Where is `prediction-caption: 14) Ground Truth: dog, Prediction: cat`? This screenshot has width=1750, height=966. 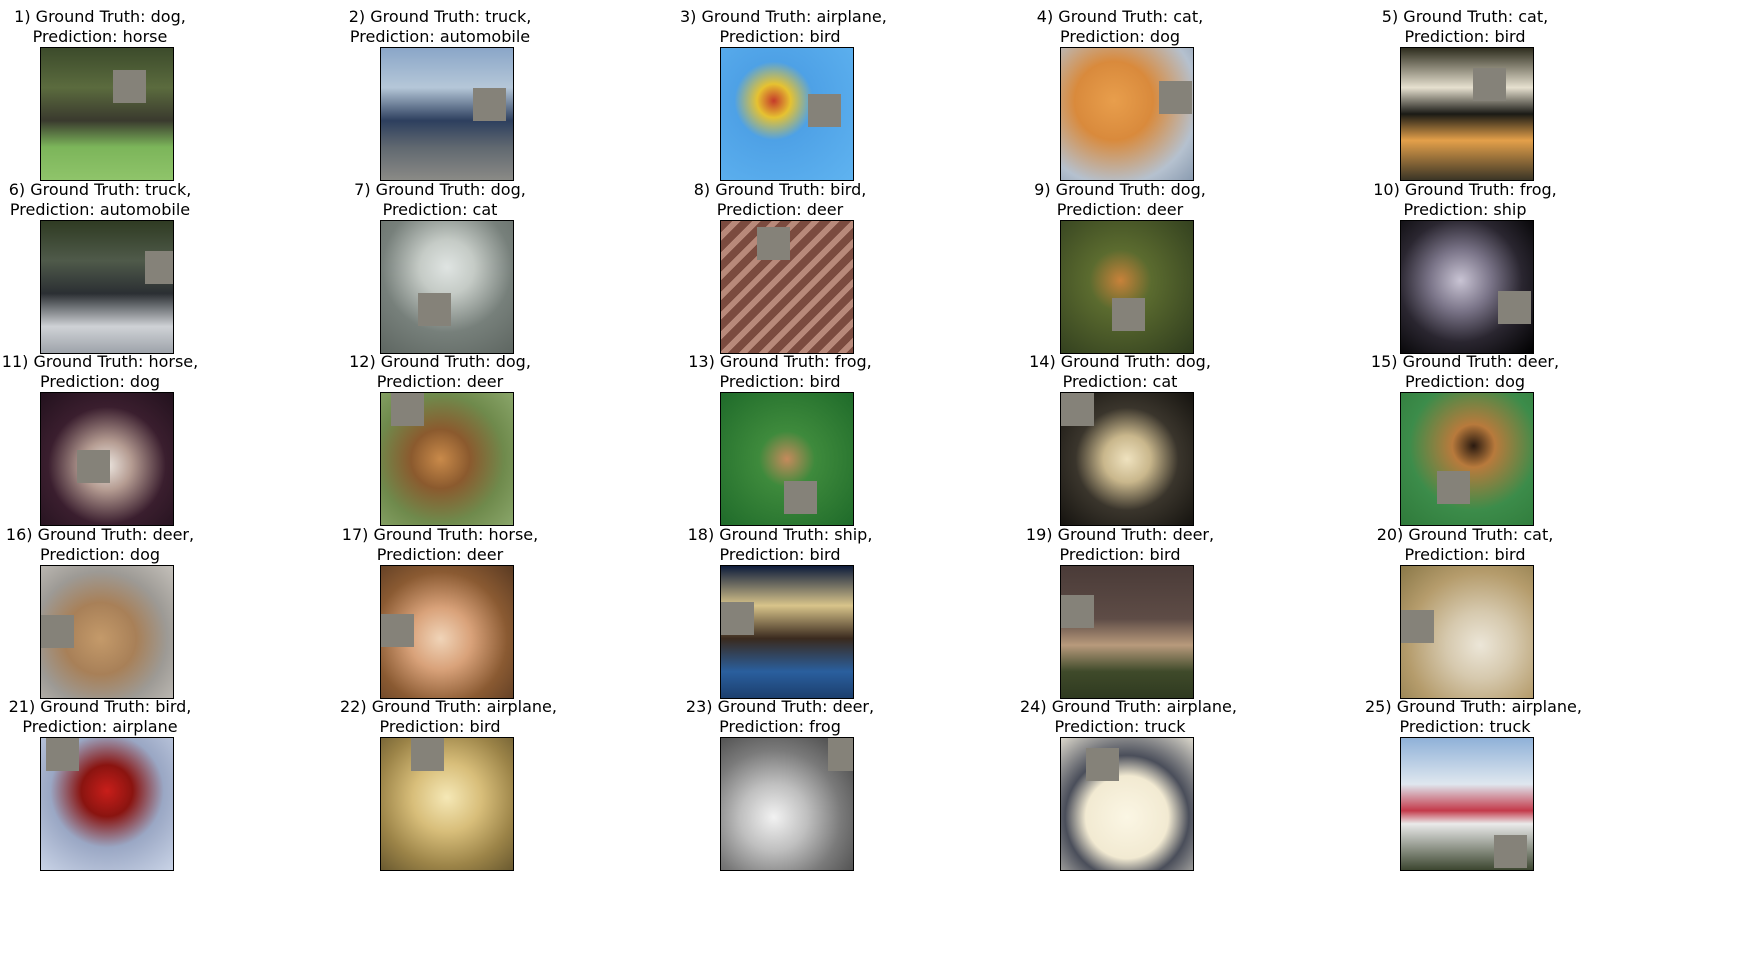
prediction-caption: 14) Ground Truth: dog, Prediction: cat is located at coordinates (1120, 372).